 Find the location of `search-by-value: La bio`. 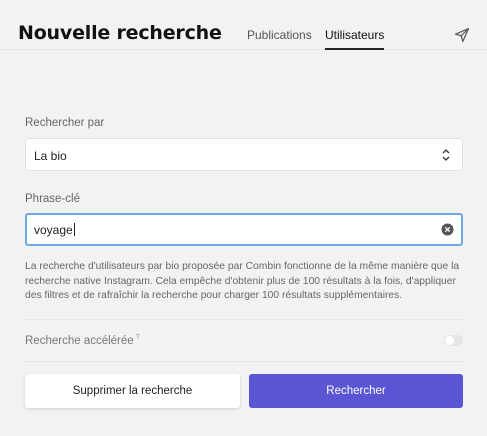

search-by-value: La bio is located at coordinates (50, 156).